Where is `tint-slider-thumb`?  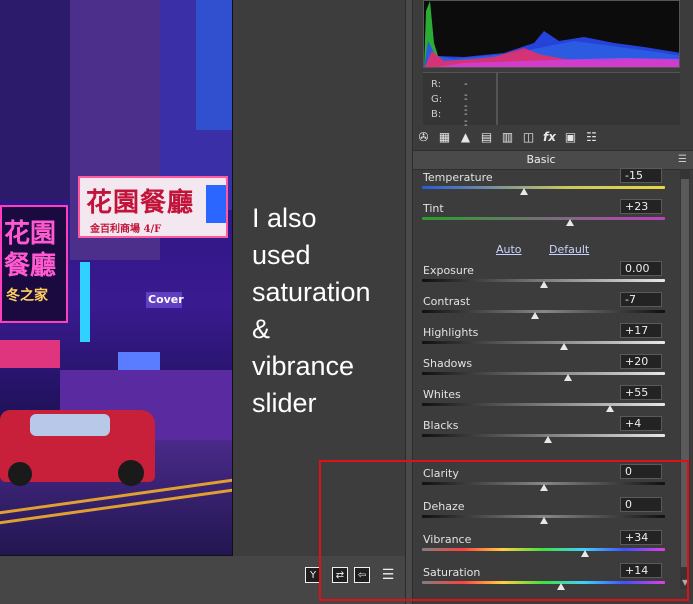
tint-slider-thumb is located at coordinates (570, 222).